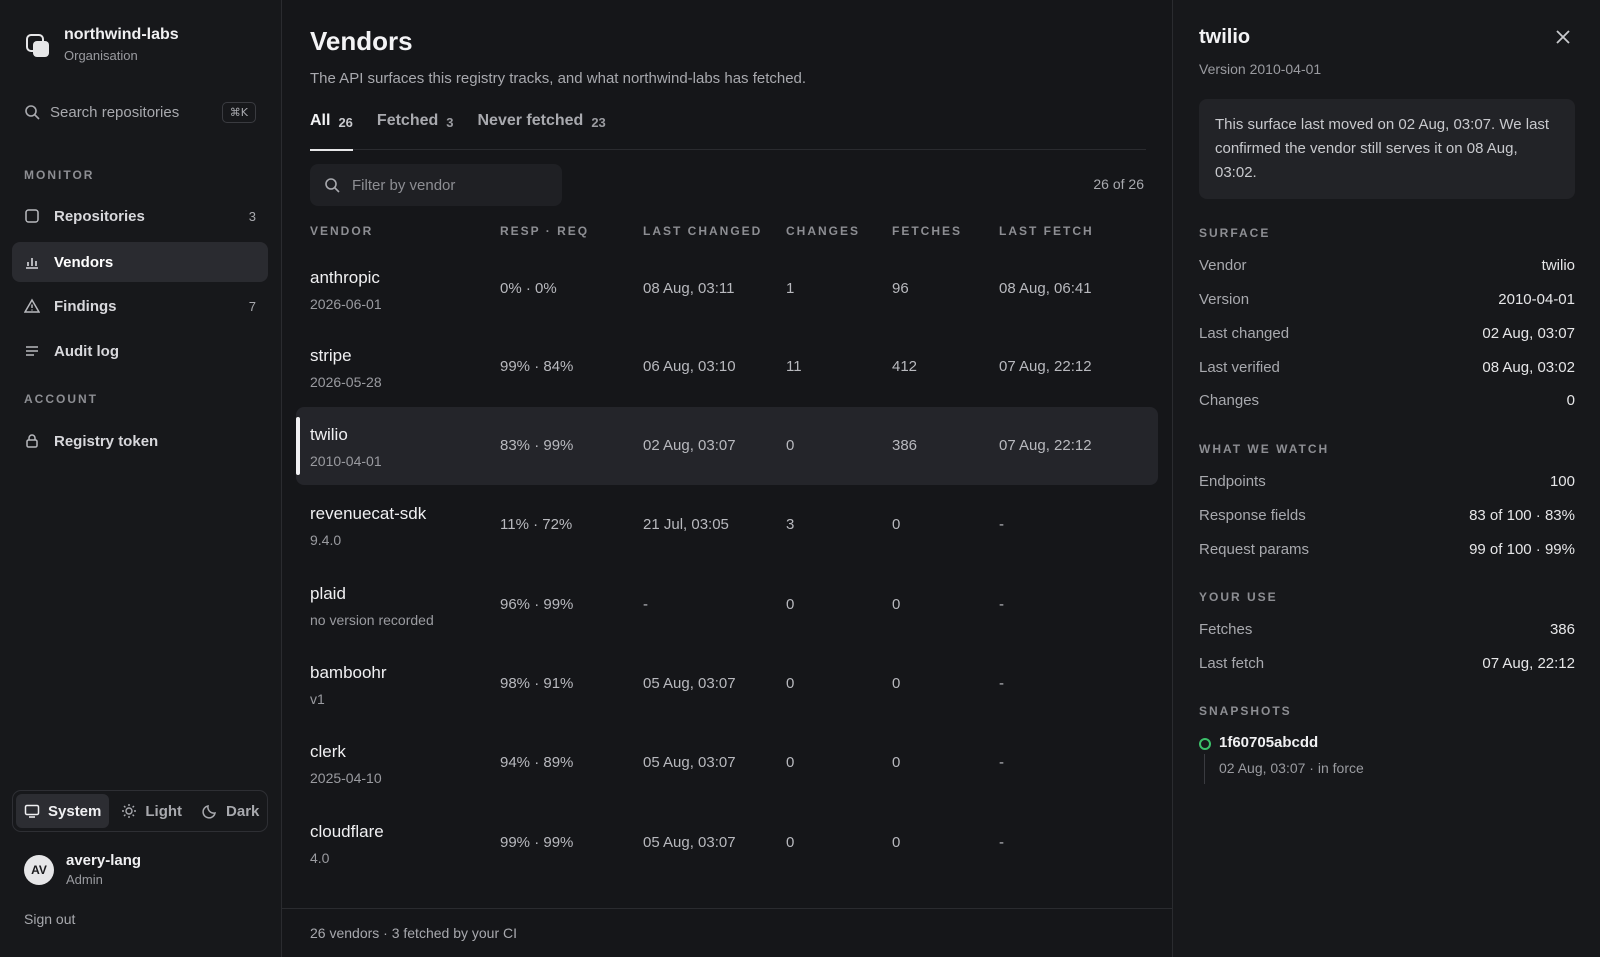 The image size is (1600, 957). I want to click on tab-label: Fetched, so click(407, 120).